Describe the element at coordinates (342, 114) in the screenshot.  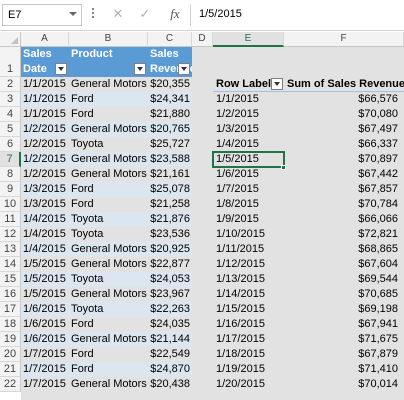
I see `pivot-sum-value: $70,080` at that location.